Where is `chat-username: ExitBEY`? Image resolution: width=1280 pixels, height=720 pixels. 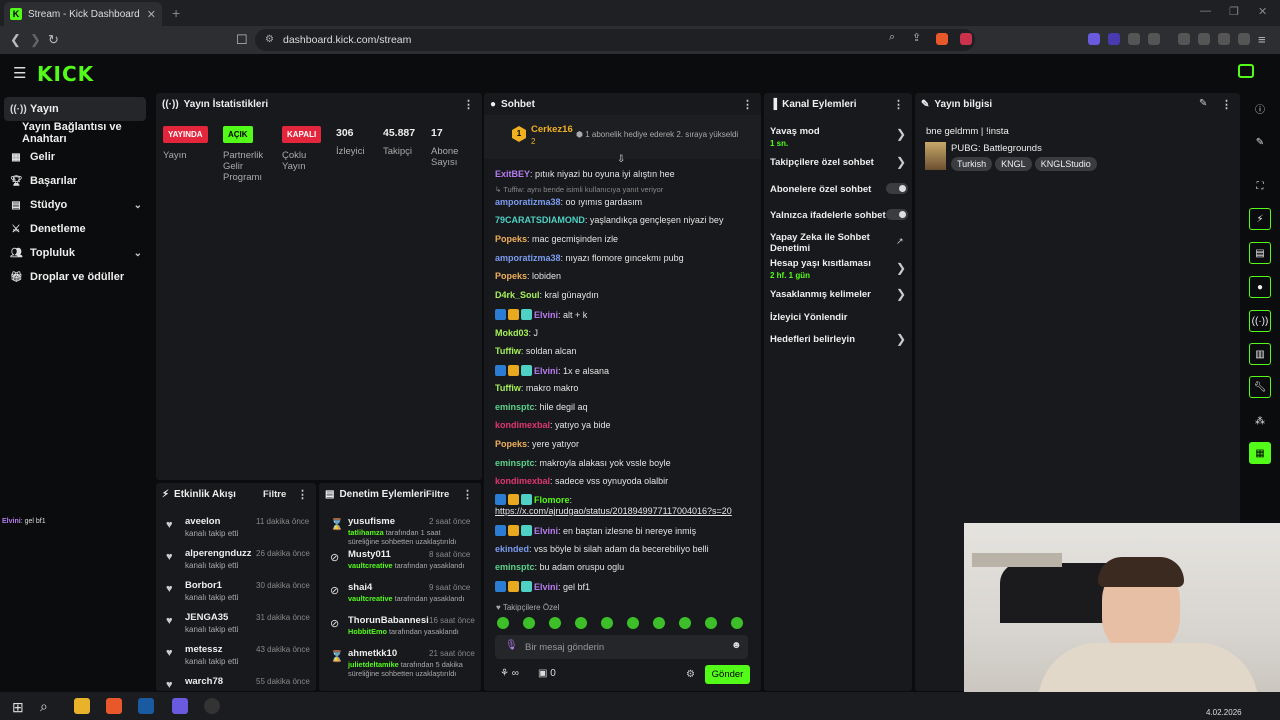 chat-username: ExitBEY is located at coordinates (512, 174).